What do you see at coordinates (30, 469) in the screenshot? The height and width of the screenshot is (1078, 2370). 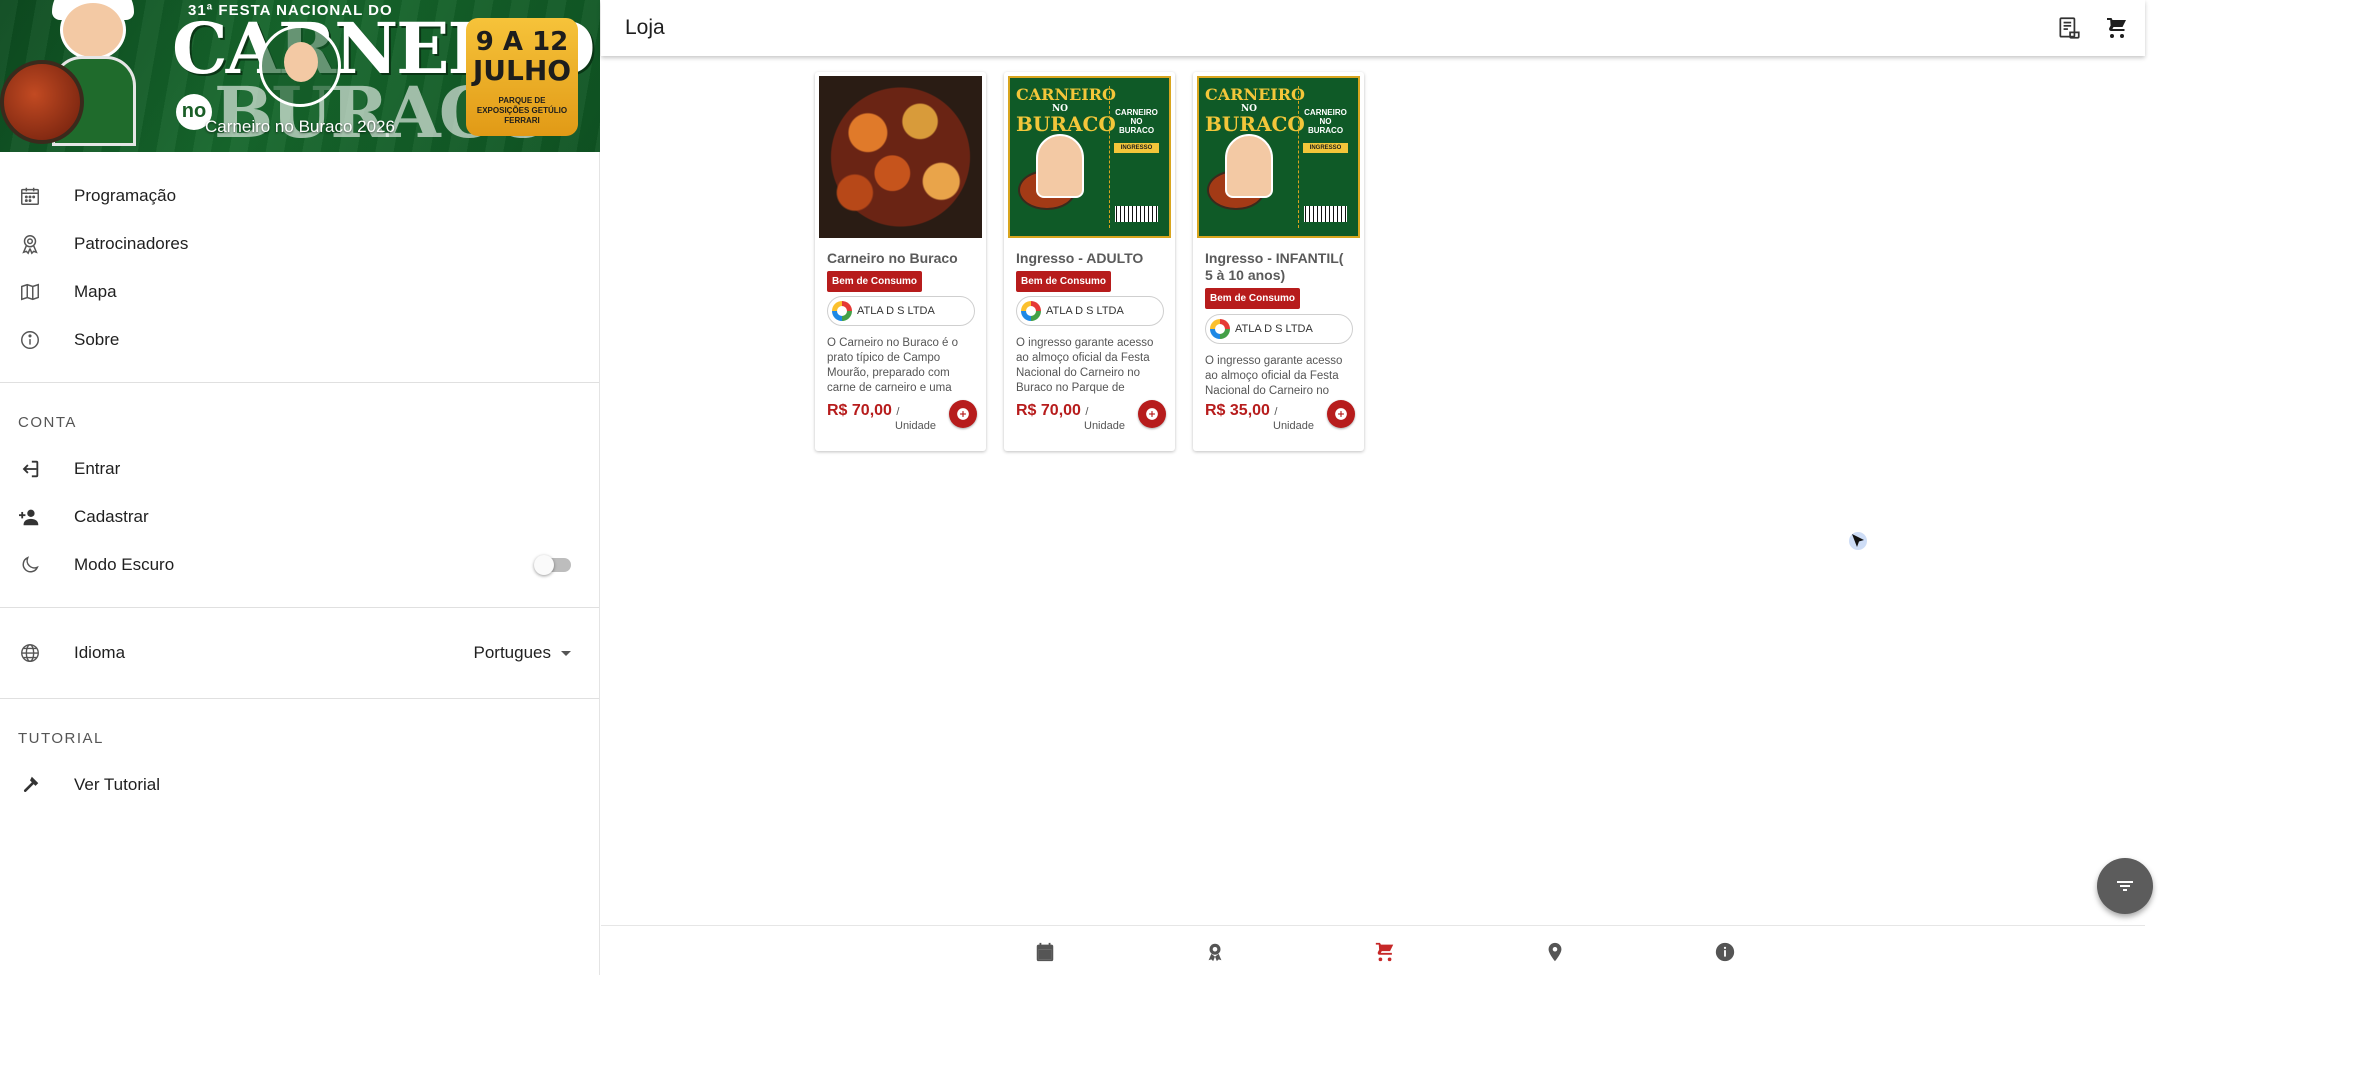 I see `login-icon` at bounding box center [30, 469].